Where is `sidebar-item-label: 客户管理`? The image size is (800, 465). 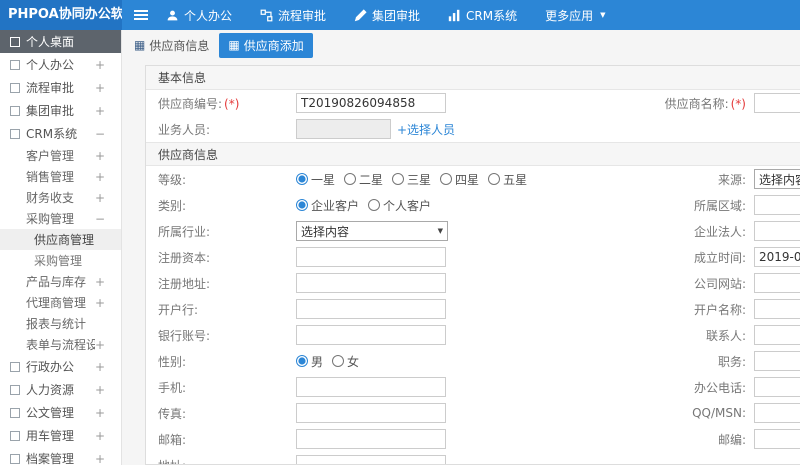
sidebar-item-label: 客户管理 is located at coordinates (50, 156).